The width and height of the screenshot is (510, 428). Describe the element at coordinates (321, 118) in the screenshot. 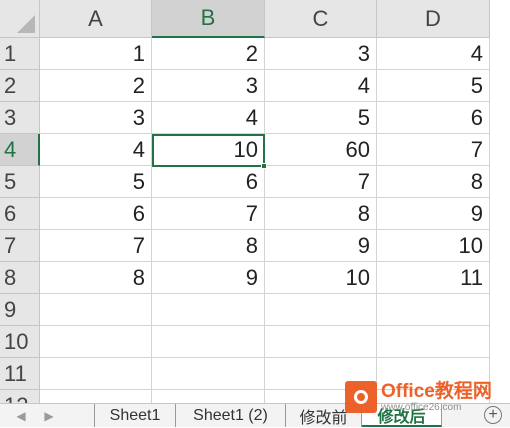

I see `cell-c3: 5` at that location.